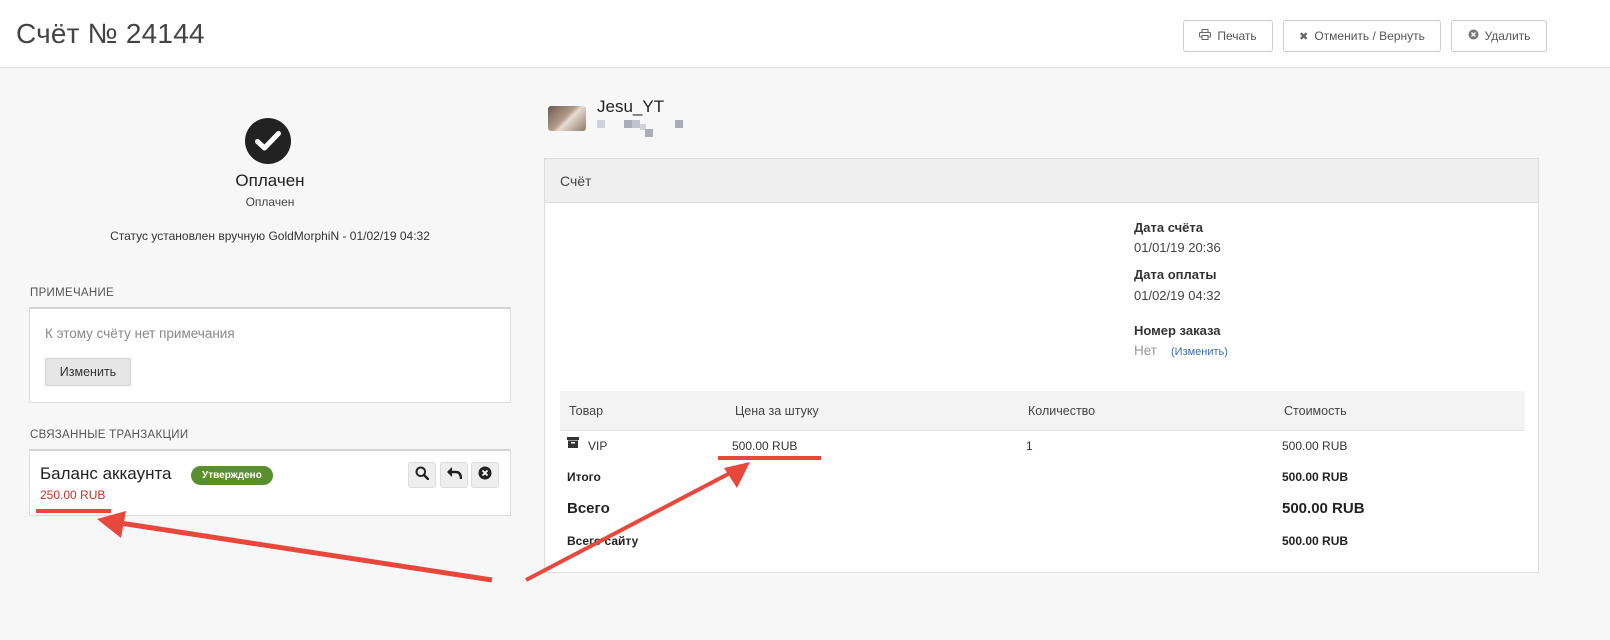 Image resolution: width=1610 pixels, height=640 pixels. Describe the element at coordinates (630, 107) in the screenshot. I see `customer-name: Jesu_YT` at that location.